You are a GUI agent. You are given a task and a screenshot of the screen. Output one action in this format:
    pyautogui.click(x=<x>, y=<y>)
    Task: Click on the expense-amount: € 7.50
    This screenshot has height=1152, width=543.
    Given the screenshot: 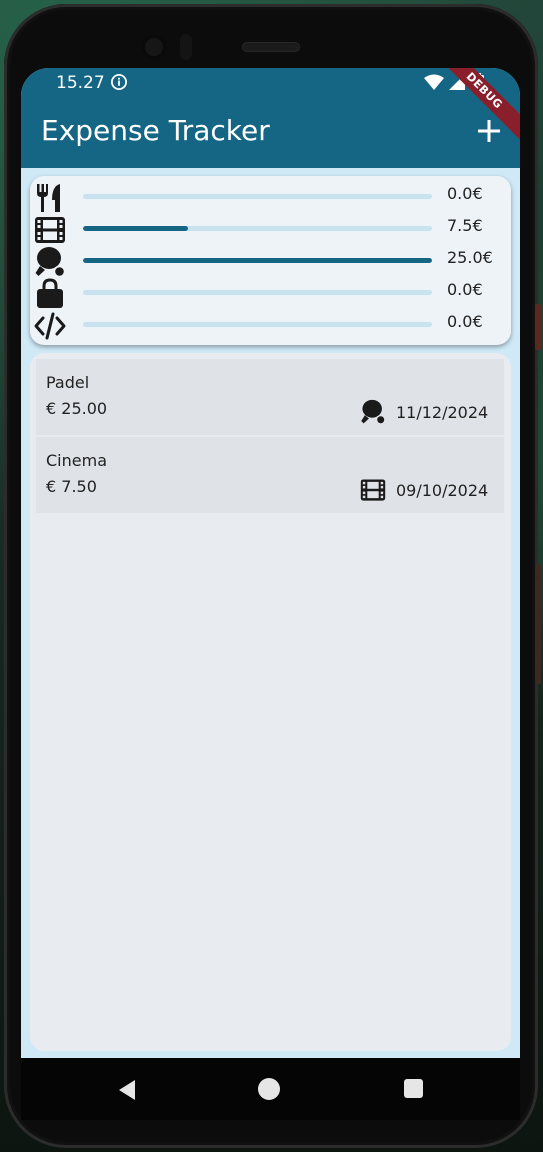 What is the action you would take?
    pyautogui.click(x=71, y=486)
    